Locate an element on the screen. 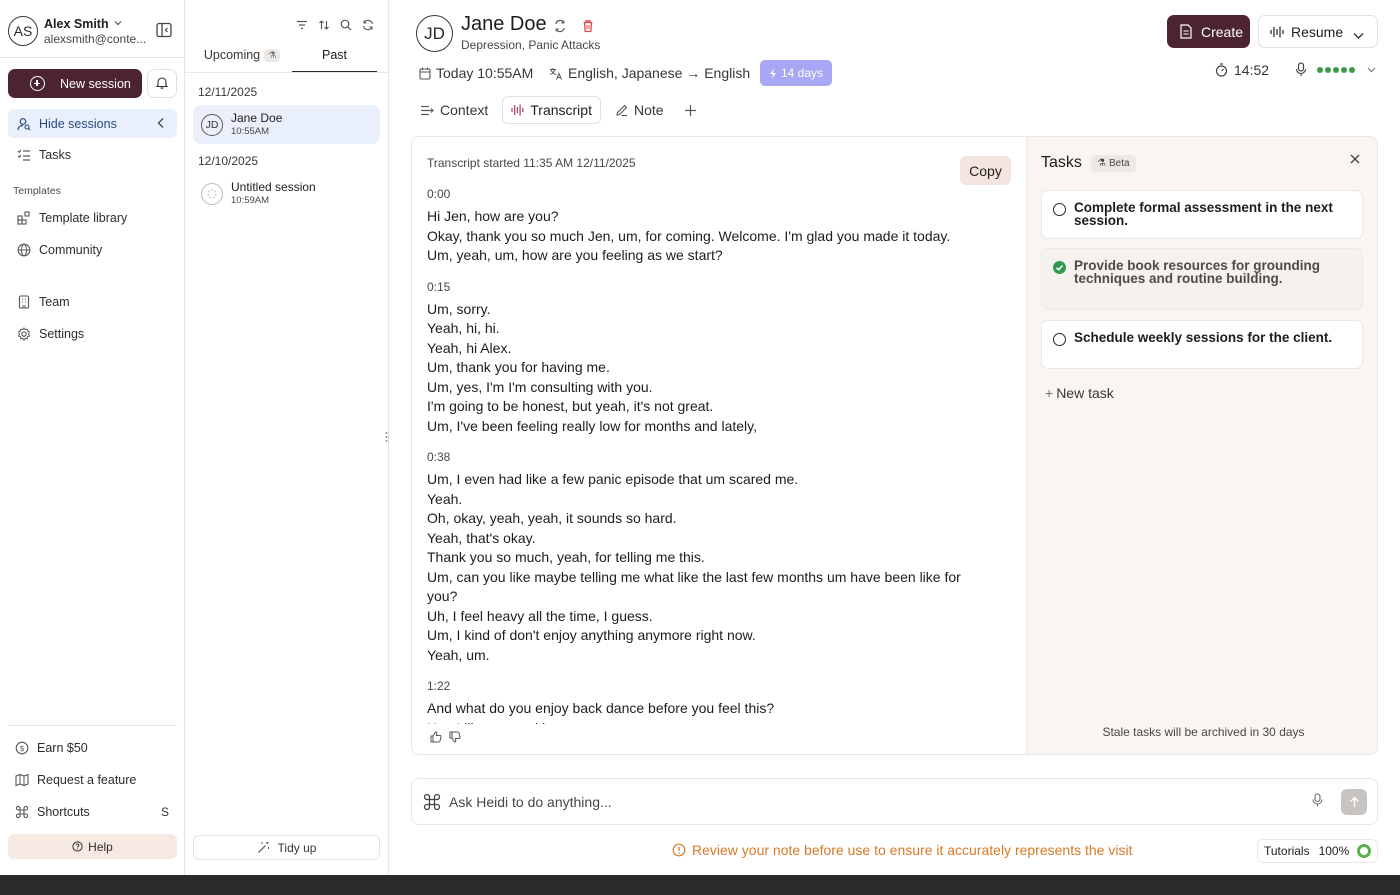  sidebar-item-template-library: Template library is located at coordinates (92, 217).